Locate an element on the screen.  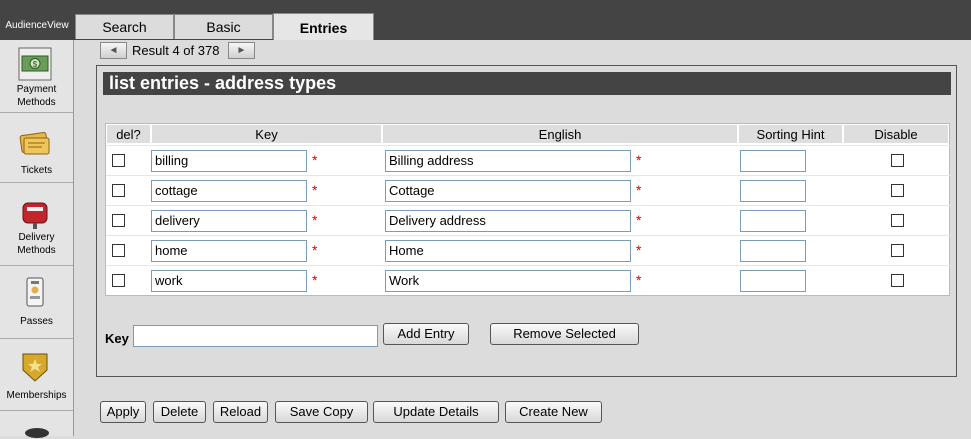
save-copy-button: Save Copy is located at coordinates (321, 412).